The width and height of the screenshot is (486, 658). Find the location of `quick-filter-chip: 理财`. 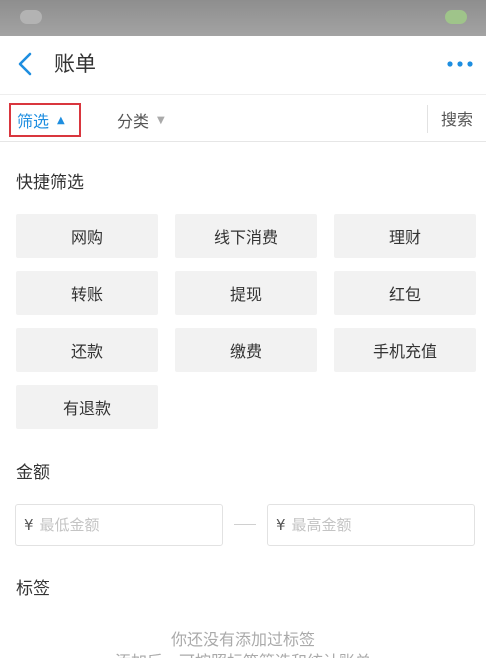

quick-filter-chip: 理财 is located at coordinates (405, 236).